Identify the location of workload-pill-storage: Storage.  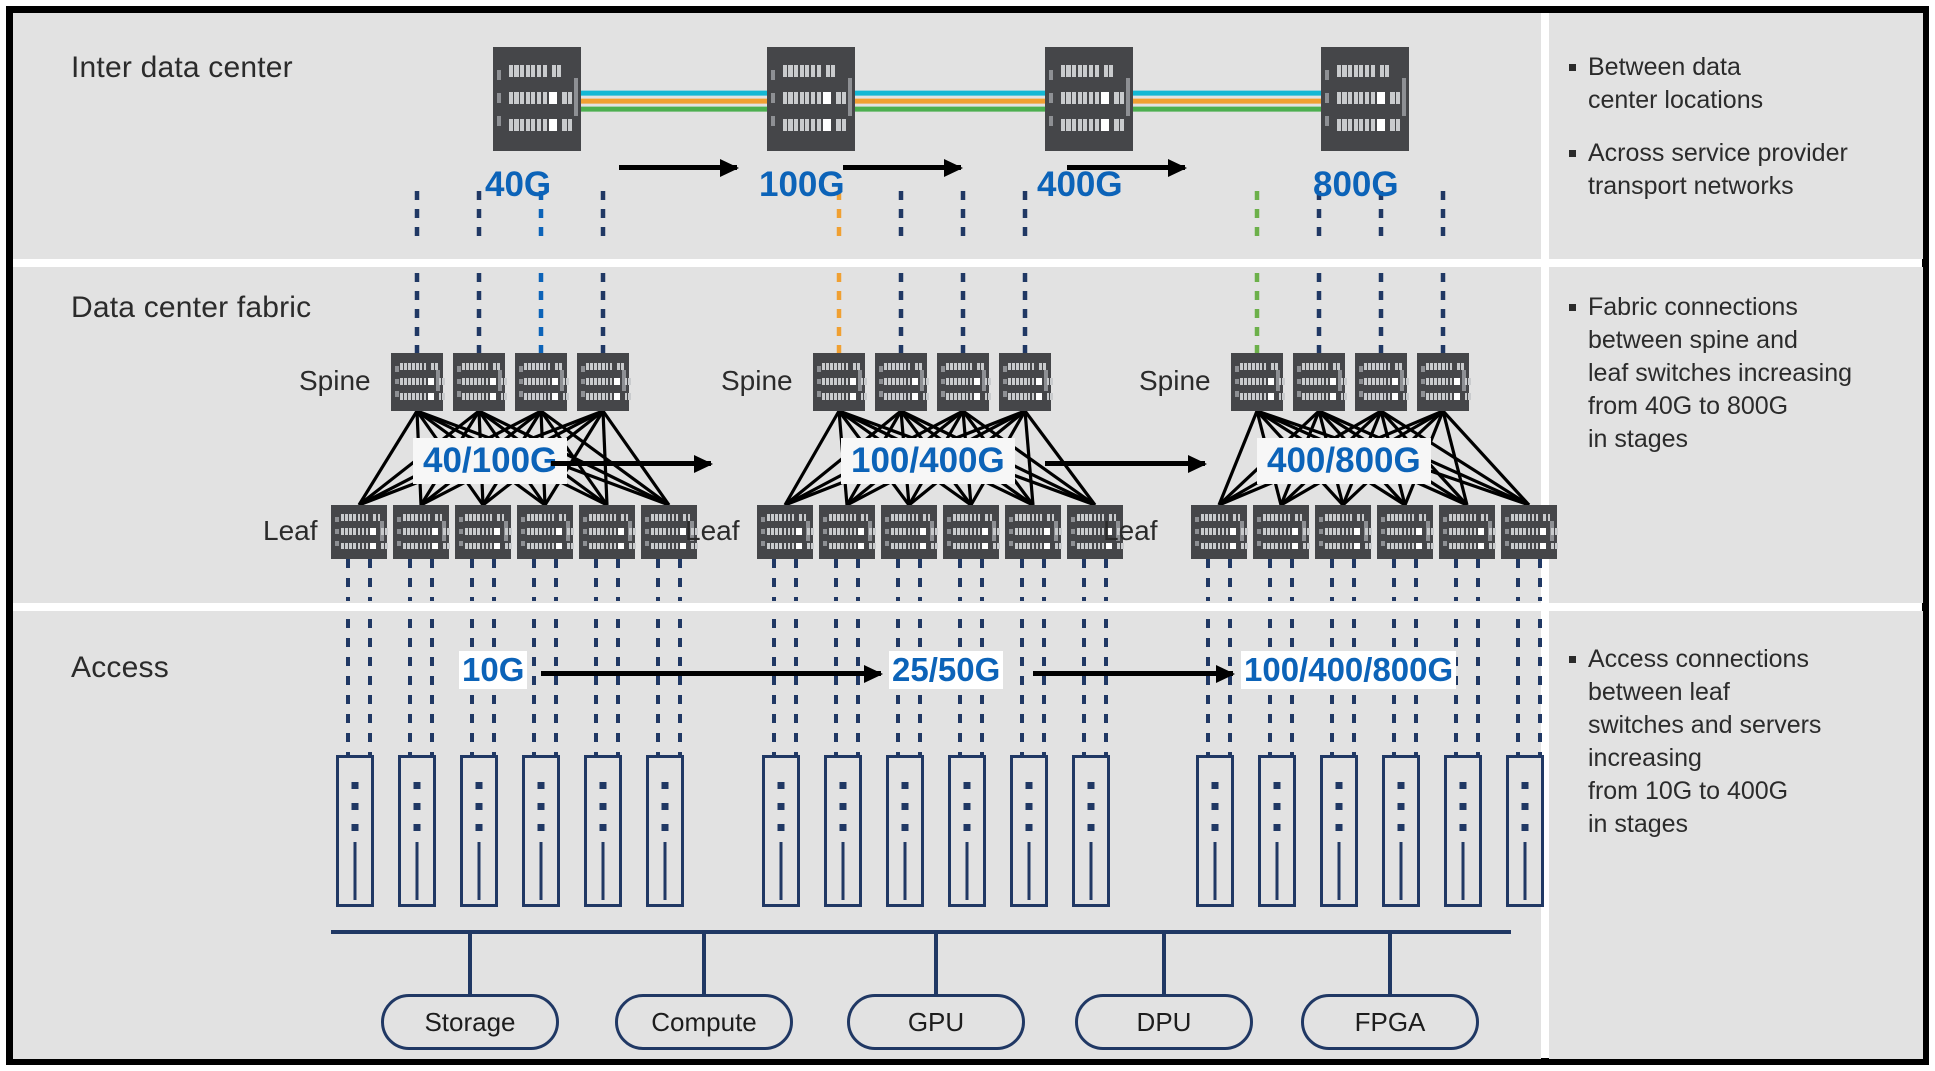
(470, 1022).